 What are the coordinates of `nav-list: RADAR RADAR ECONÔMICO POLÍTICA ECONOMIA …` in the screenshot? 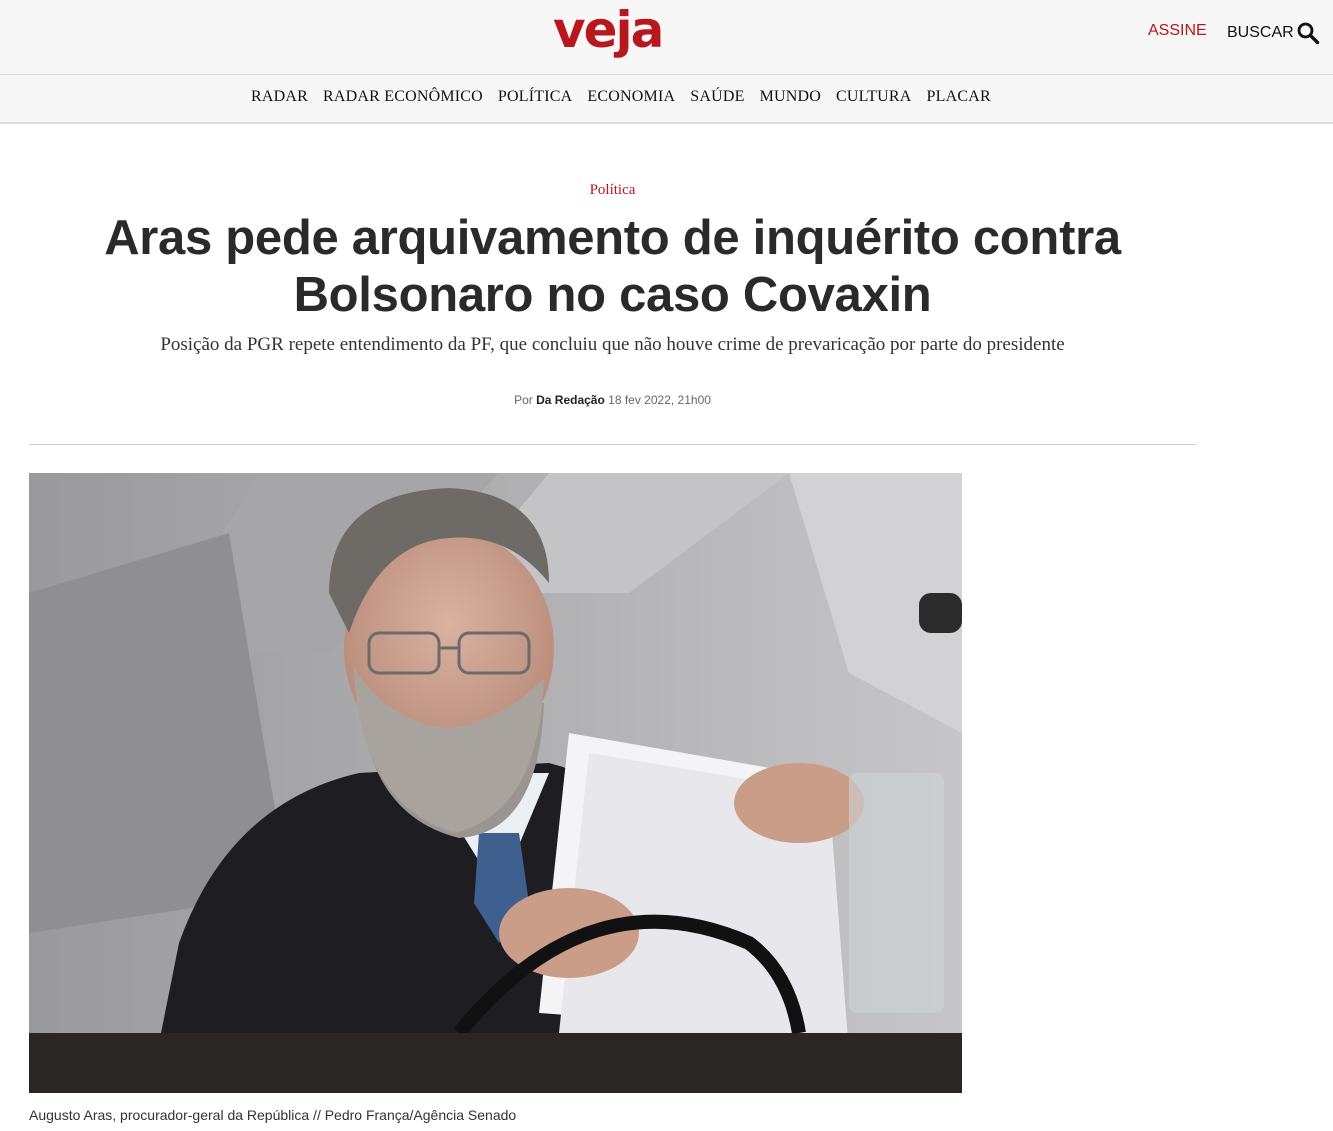 It's located at (621, 97).